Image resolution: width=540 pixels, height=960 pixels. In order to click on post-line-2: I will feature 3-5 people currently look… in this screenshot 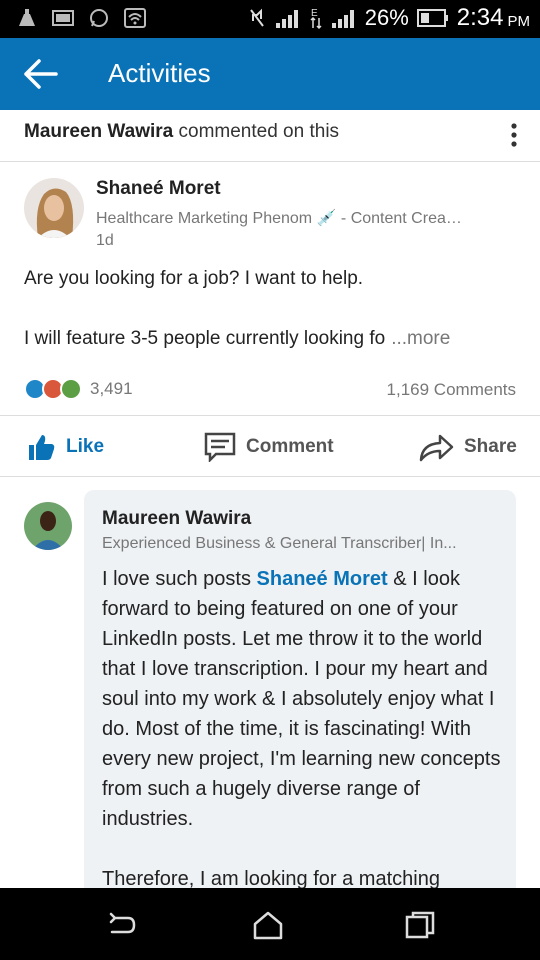, I will do `click(274, 339)`.